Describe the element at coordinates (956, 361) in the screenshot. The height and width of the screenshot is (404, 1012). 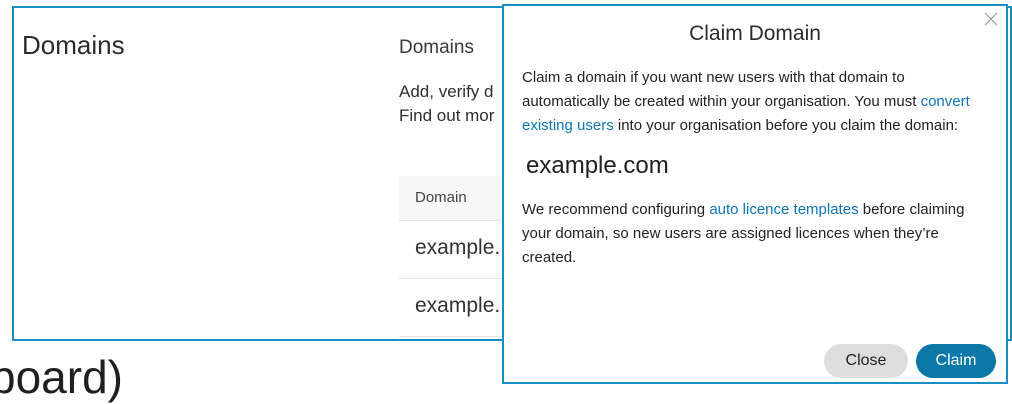
I see `claim-button: Claim` at that location.